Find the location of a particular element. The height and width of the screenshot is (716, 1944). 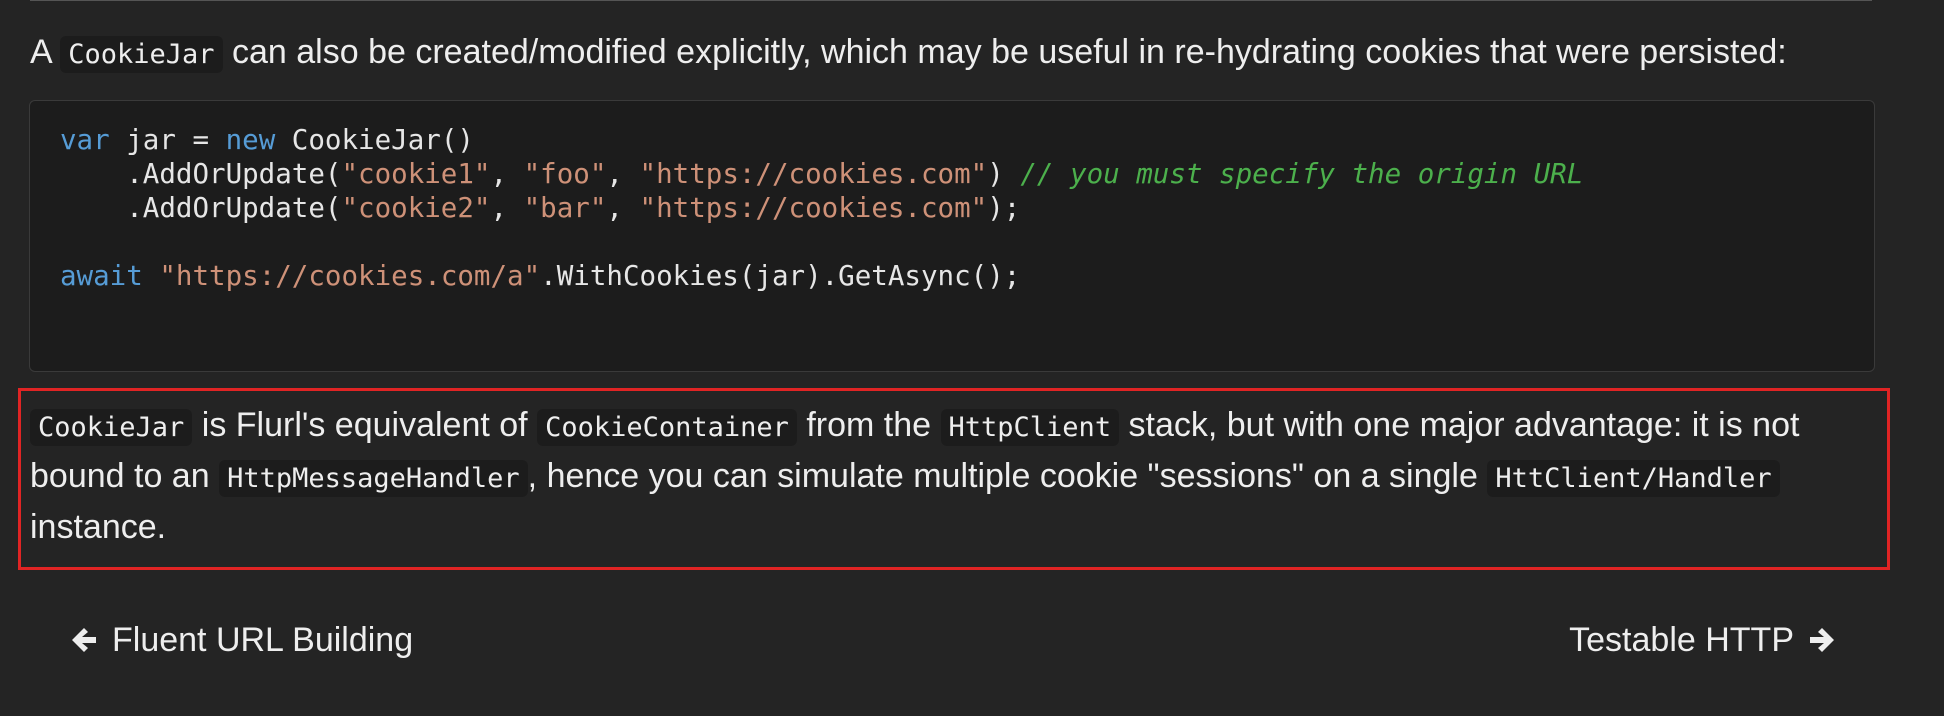

code-comment: // you must specify the origin URL is located at coordinates (1302, 174).